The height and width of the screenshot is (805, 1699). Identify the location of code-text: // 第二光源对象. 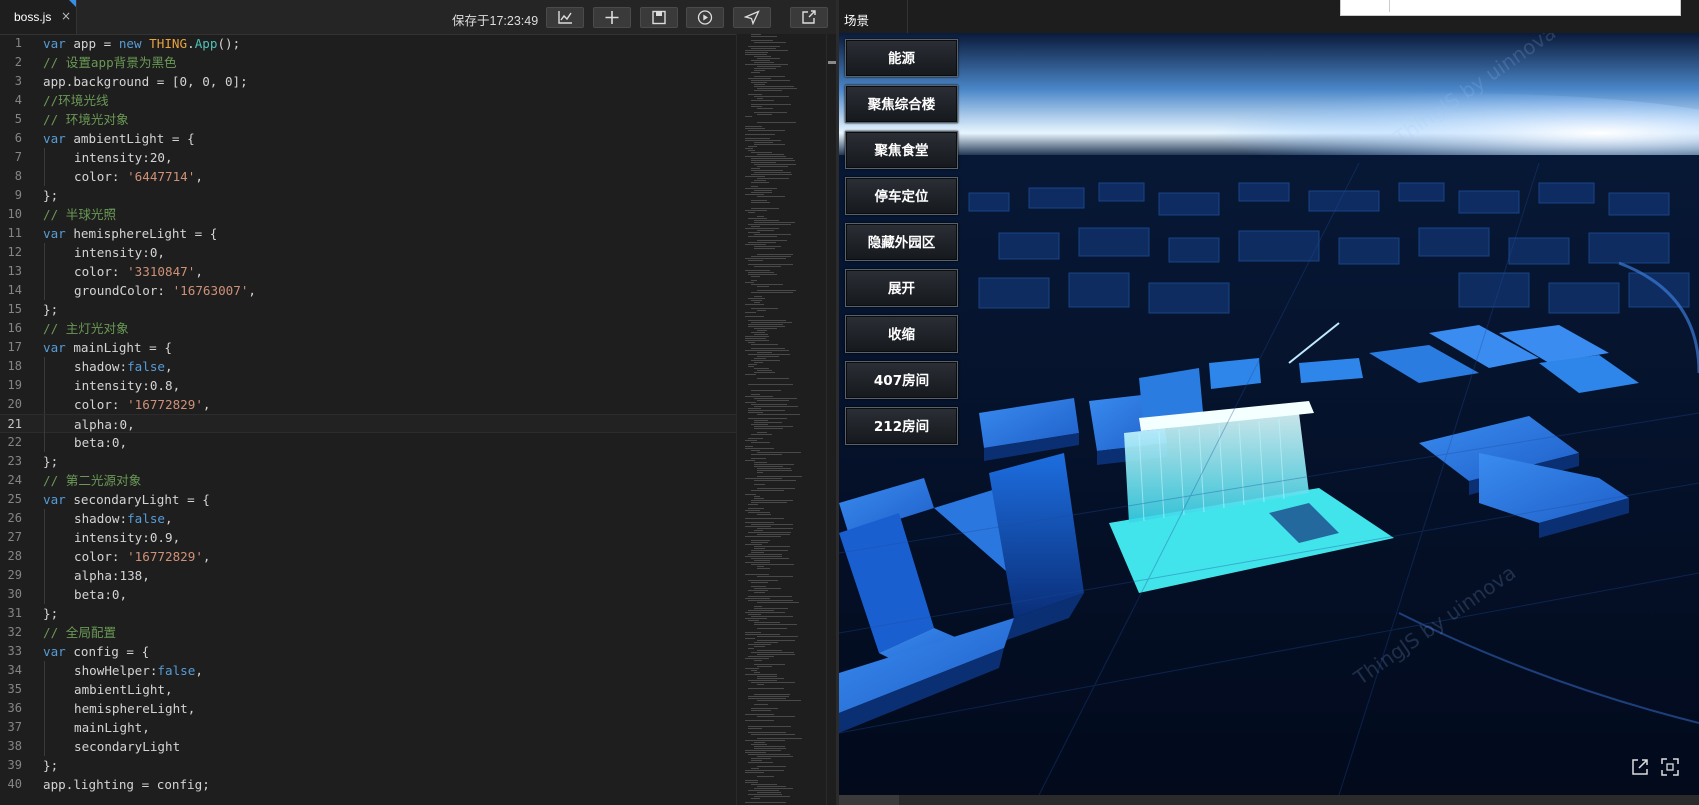
(92, 480).